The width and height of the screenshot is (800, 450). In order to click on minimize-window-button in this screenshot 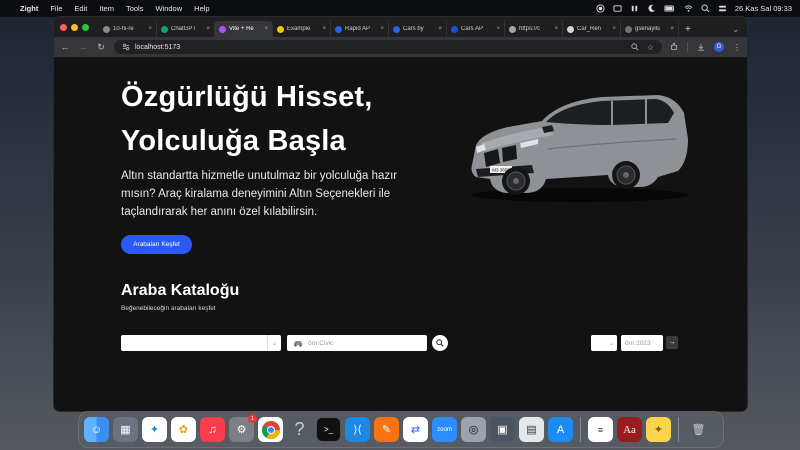, I will do `click(74, 27)`.